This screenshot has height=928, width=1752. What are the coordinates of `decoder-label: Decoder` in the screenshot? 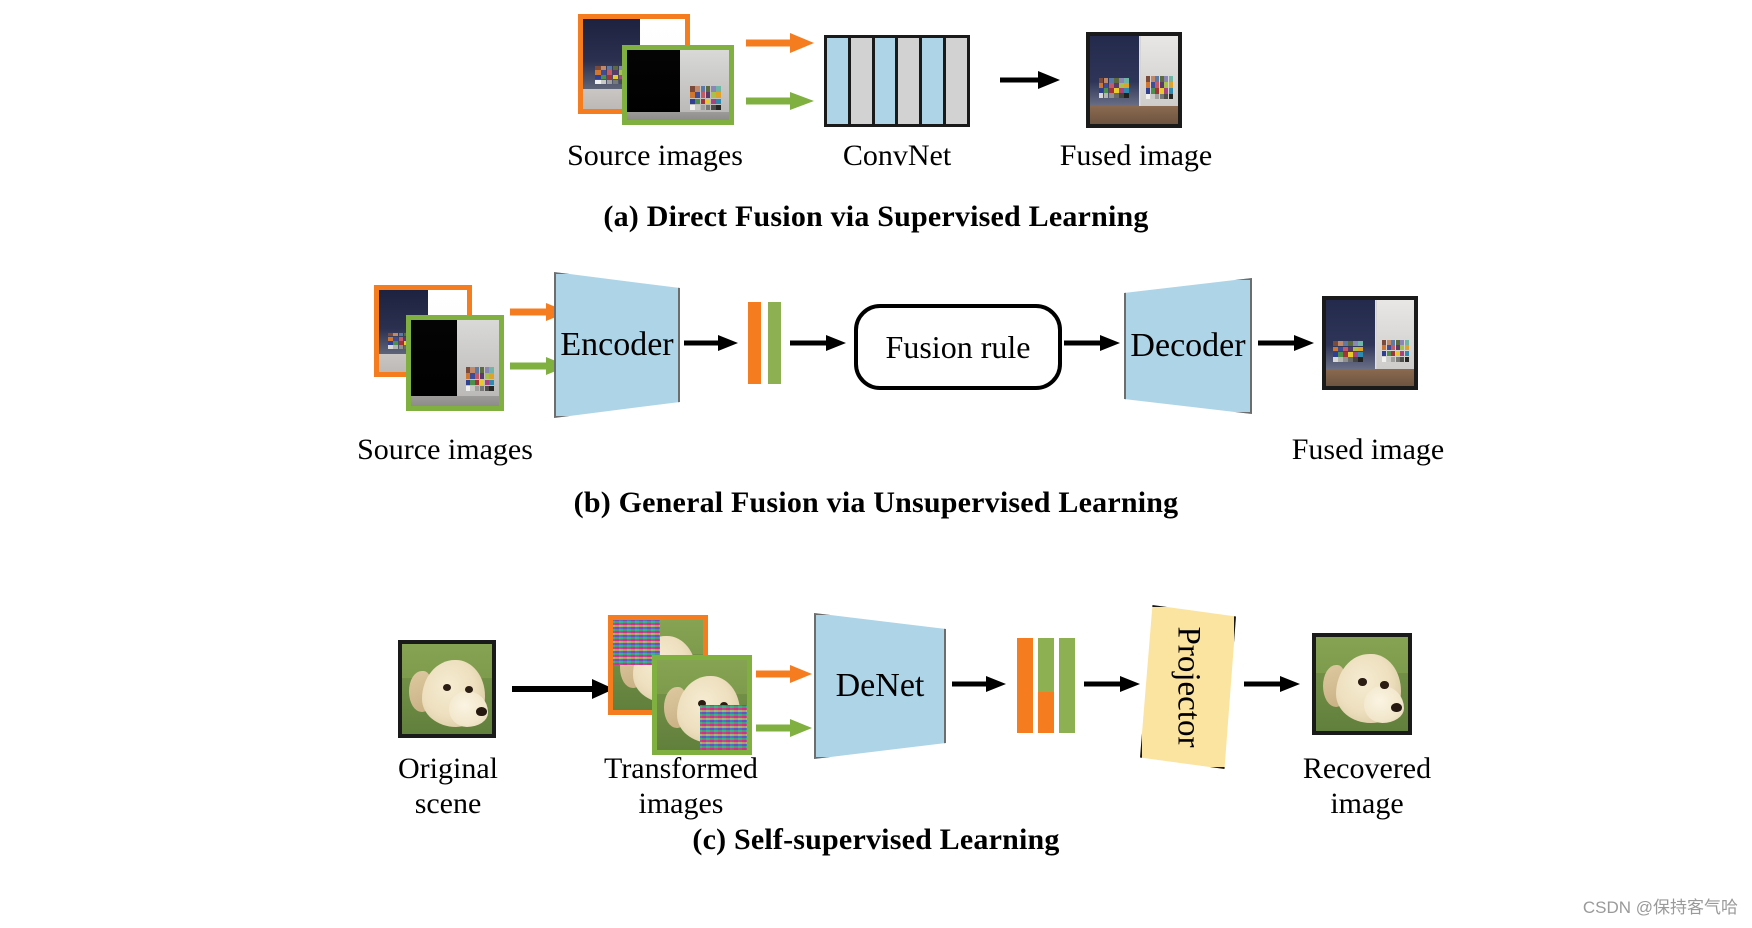 It's located at (1188, 345).